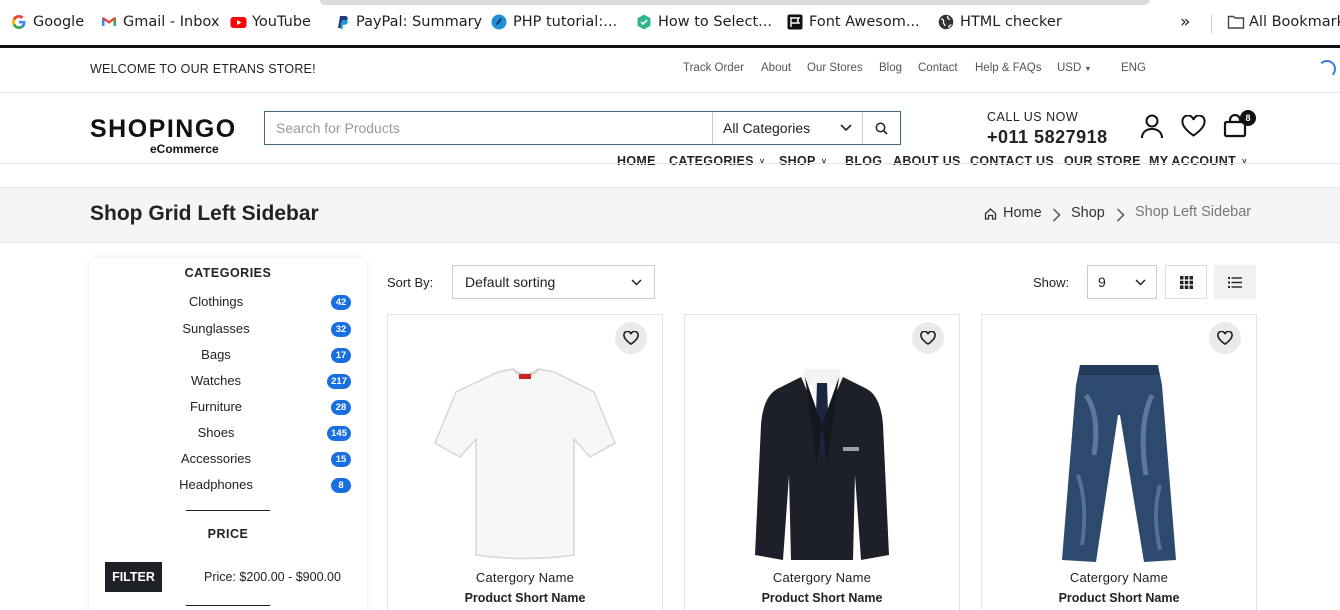  Describe the element at coordinates (1133, 68) in the screenshot. I see `language-selector: ENG` at that location.